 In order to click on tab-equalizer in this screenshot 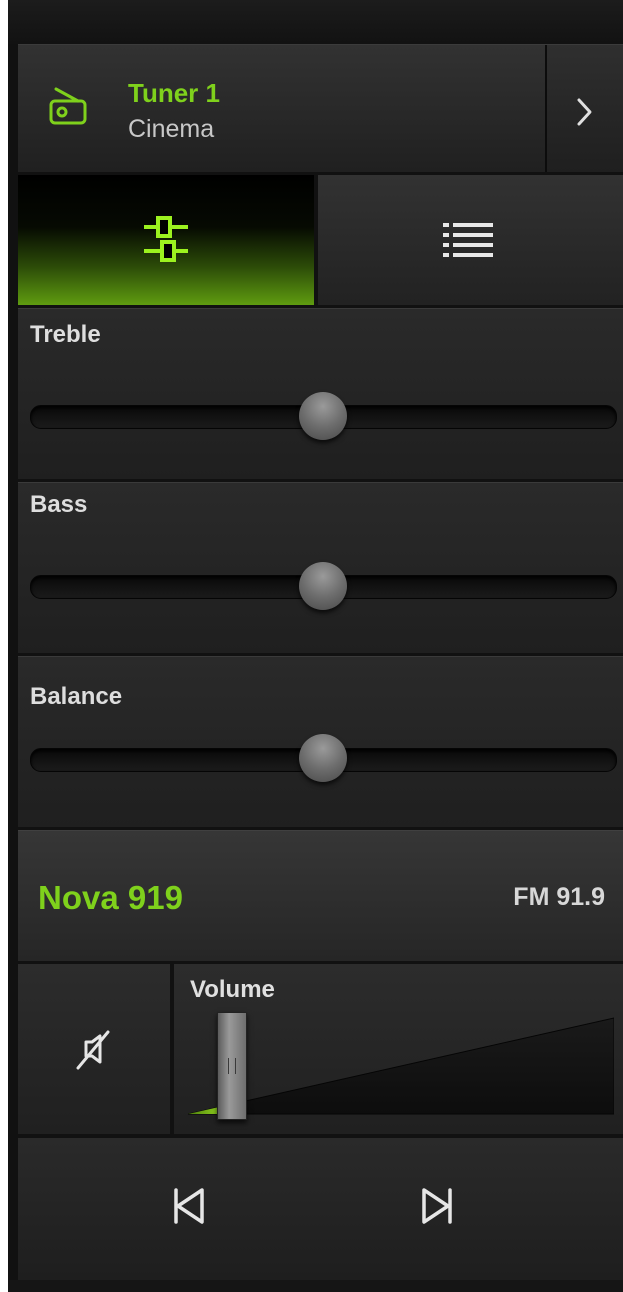, I will do `click(166, 240)`.